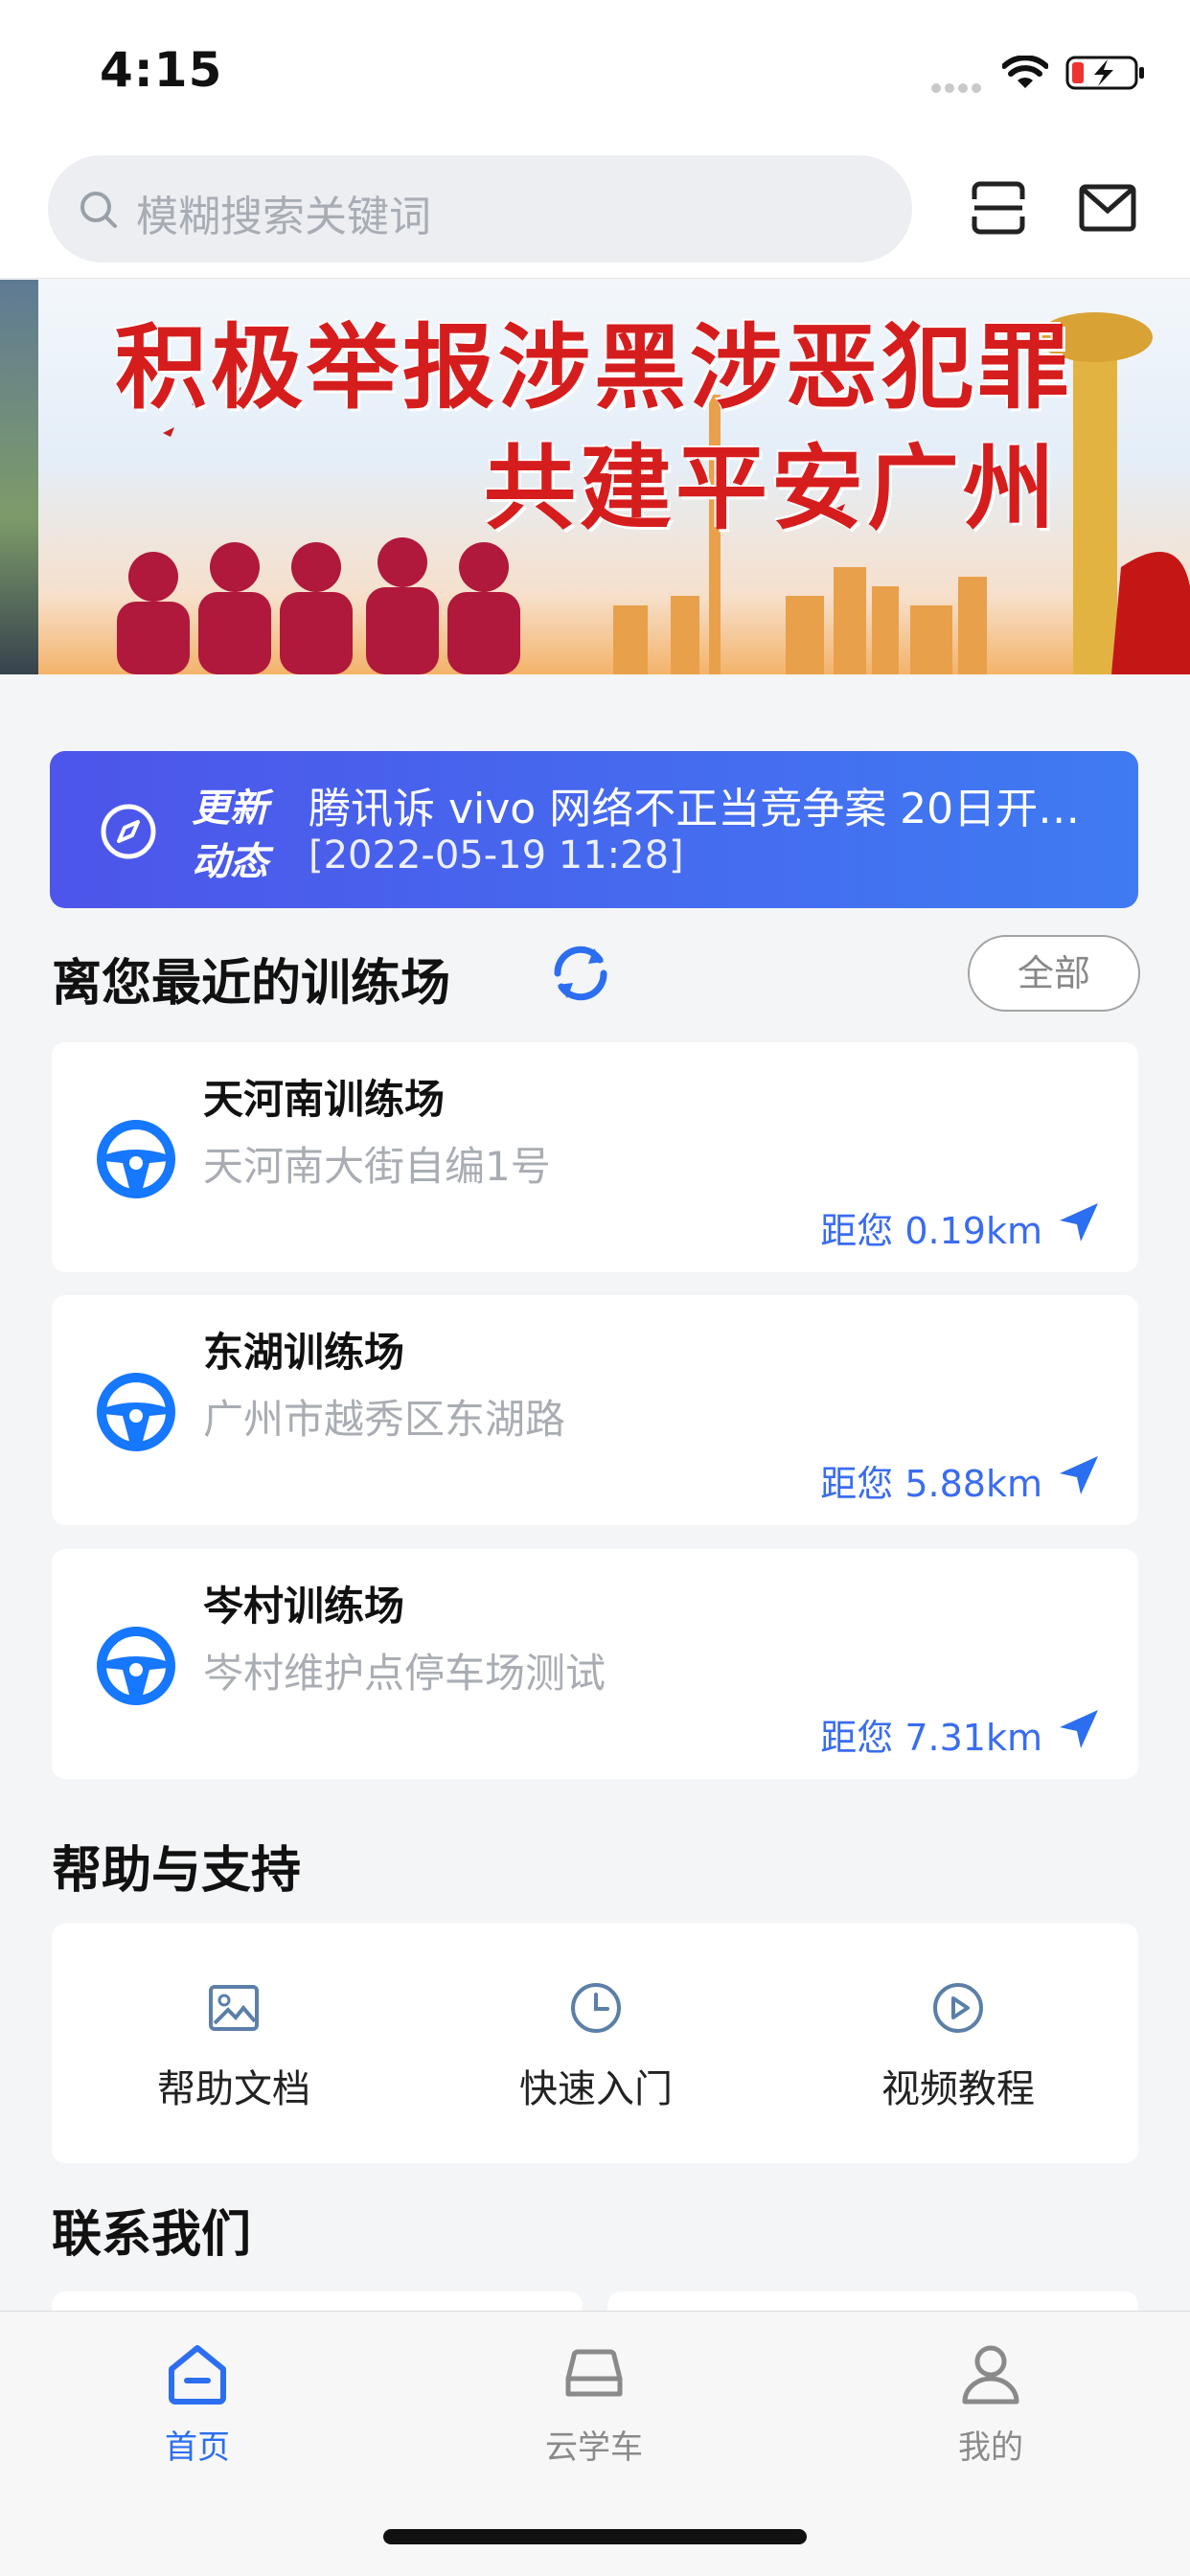 The width and height of the screenshot is (1190, 2576). What do you see at coordinates (958, 88) in the screenshot?
I see `signal-icon` at bounding box center [958, 88].